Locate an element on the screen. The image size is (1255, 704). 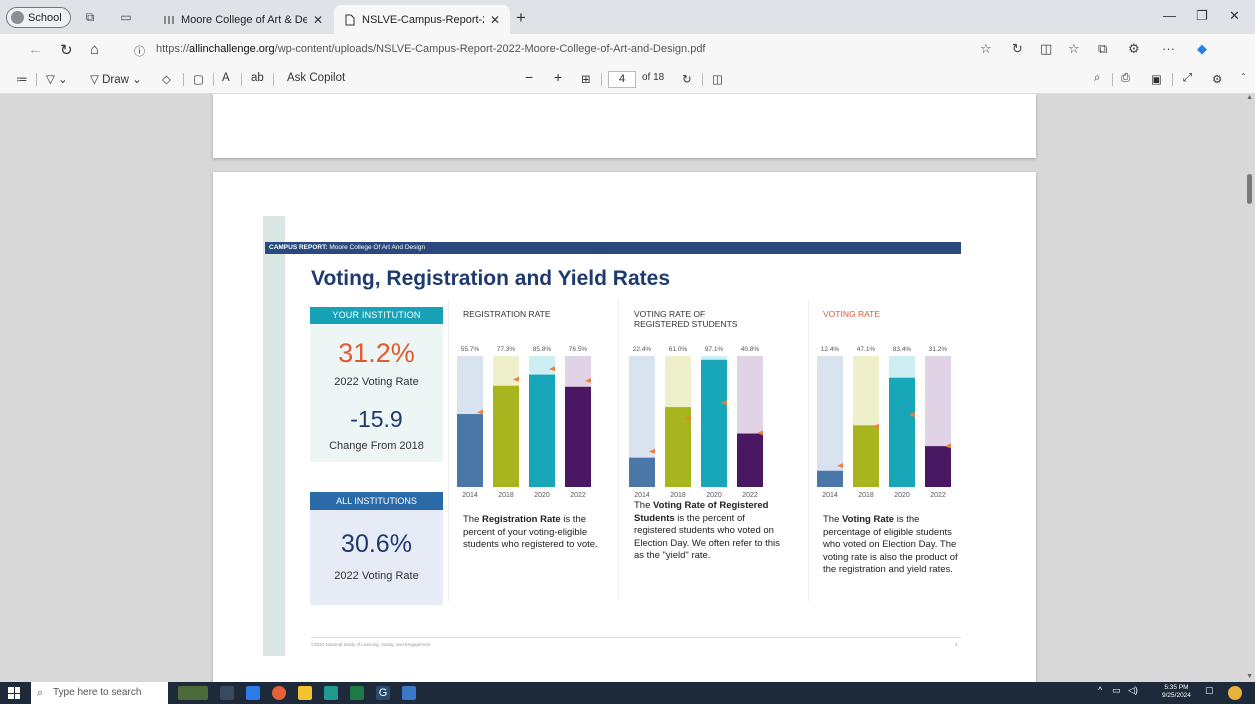
data-label-2014: 12.4% is located at coordinates (830, 349).